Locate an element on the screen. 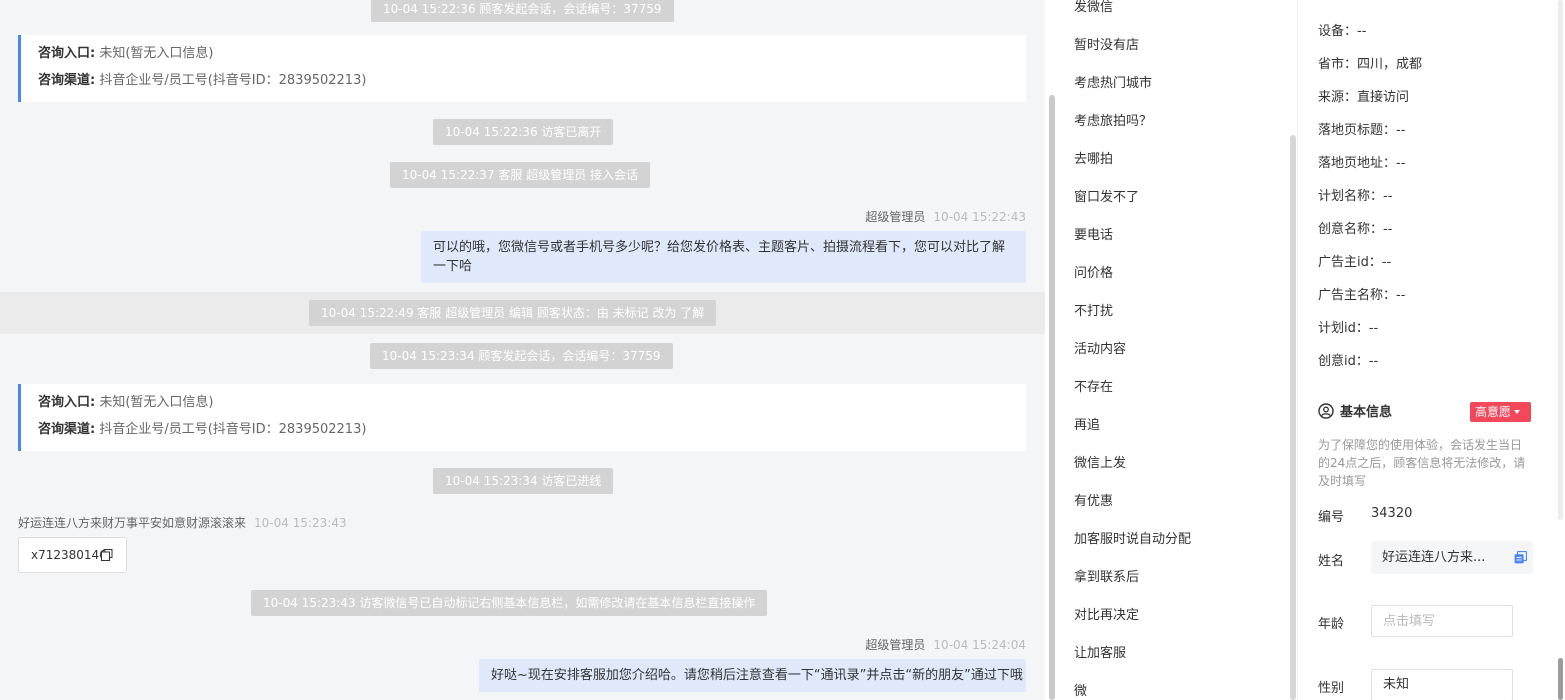  system-message: 10-04 15:22:36 顾客发起会话，会话编号：37759 is located at coordinates (522, 11).